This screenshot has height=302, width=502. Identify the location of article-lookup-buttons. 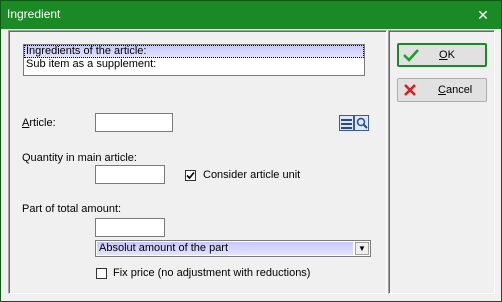
(354, 123).